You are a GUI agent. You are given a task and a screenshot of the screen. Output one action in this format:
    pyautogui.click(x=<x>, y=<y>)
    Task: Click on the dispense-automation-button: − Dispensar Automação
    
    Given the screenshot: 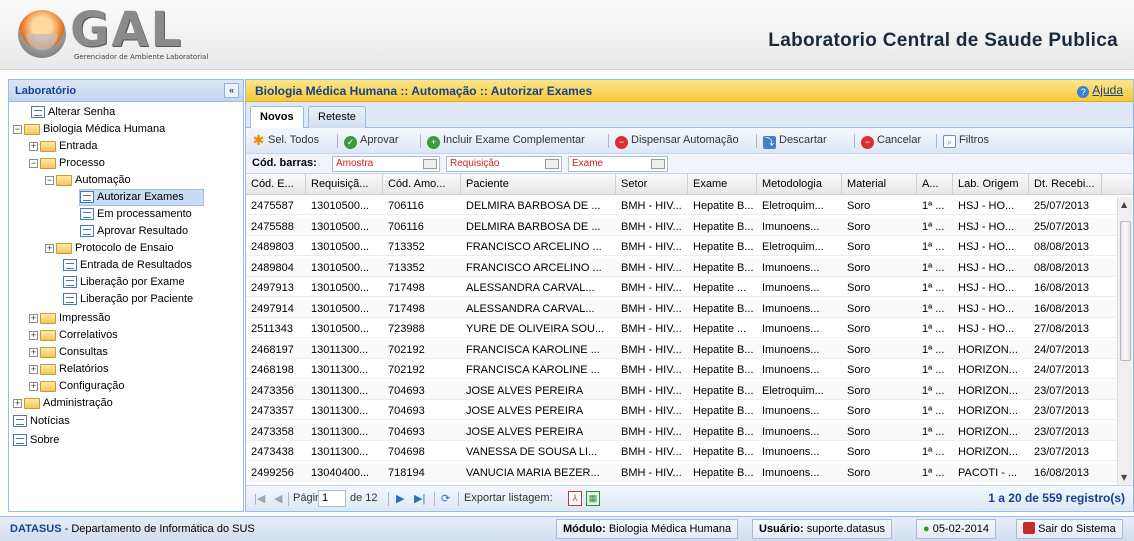 What is the action you would take?
    pyautogui.click(x=677, y=141)
    